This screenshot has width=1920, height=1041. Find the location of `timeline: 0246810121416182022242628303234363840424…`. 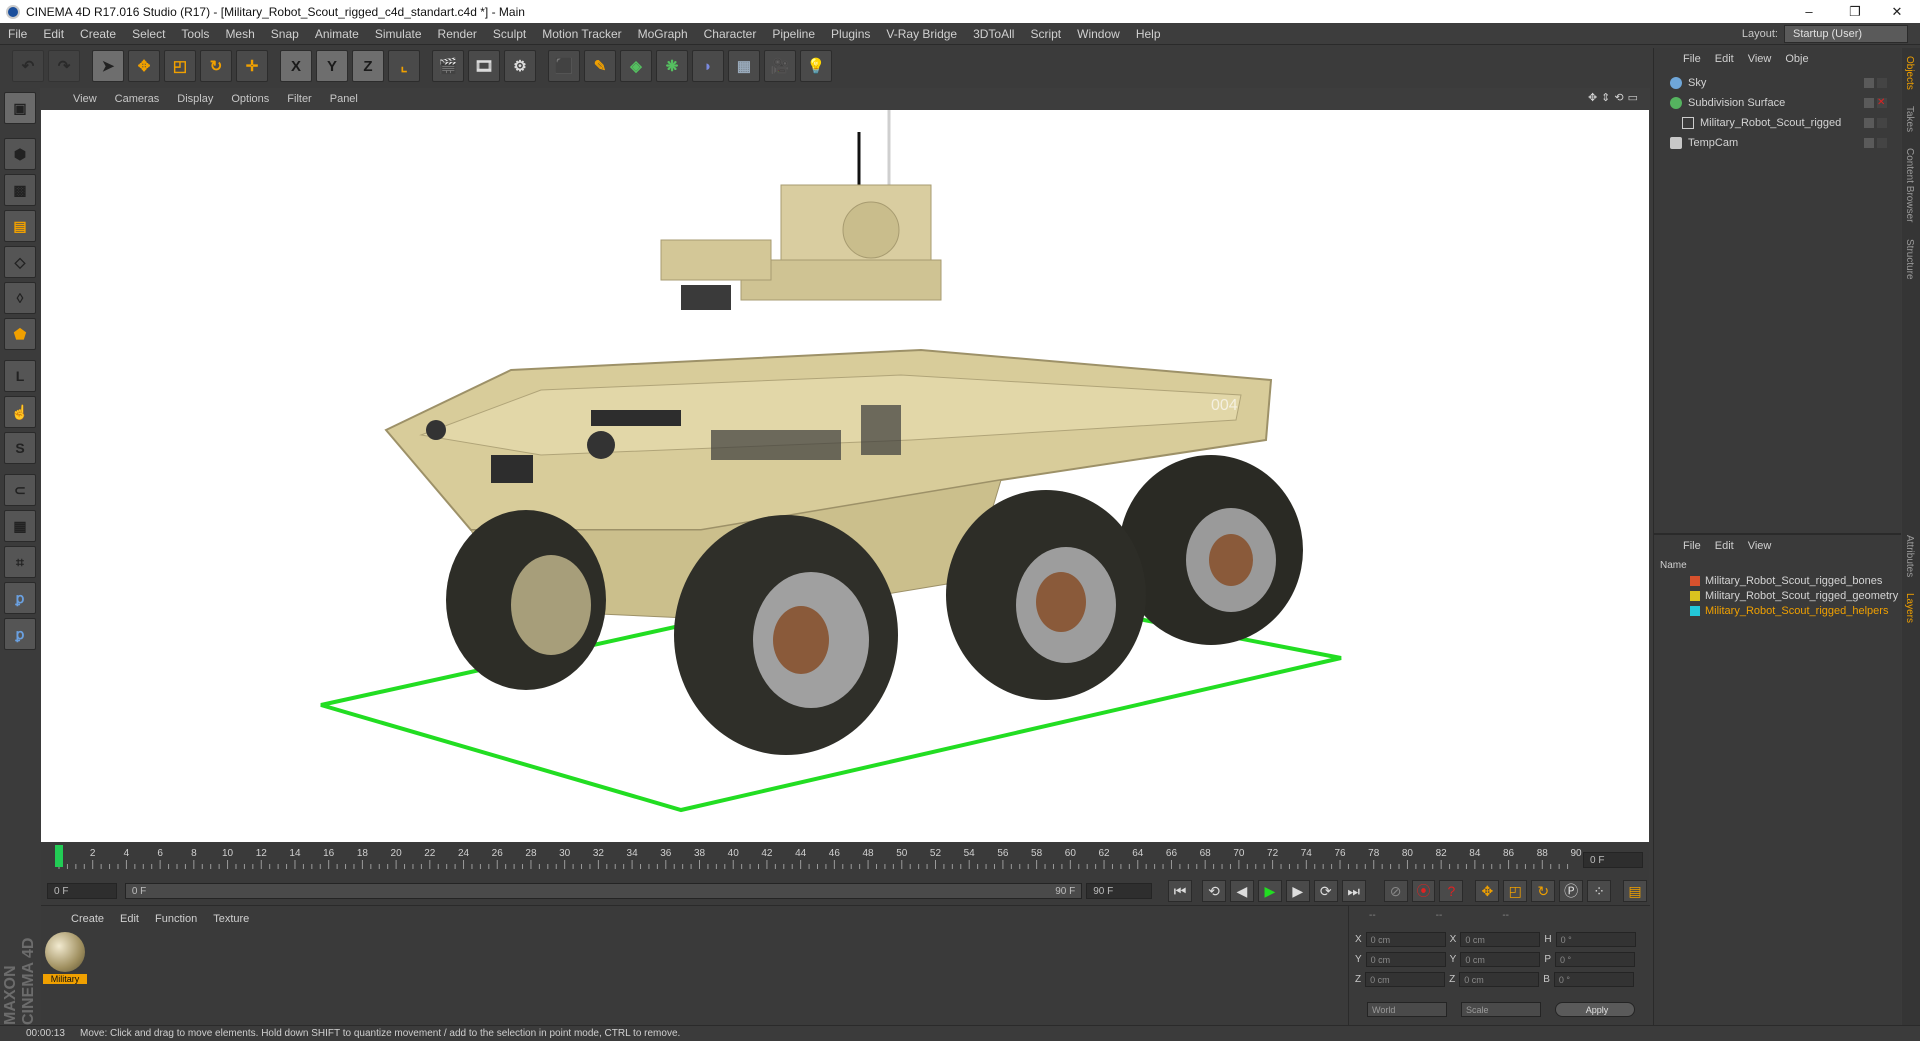

timeline: 0246810121416182022242628303234363840424… is located at coordinates (845, 860).